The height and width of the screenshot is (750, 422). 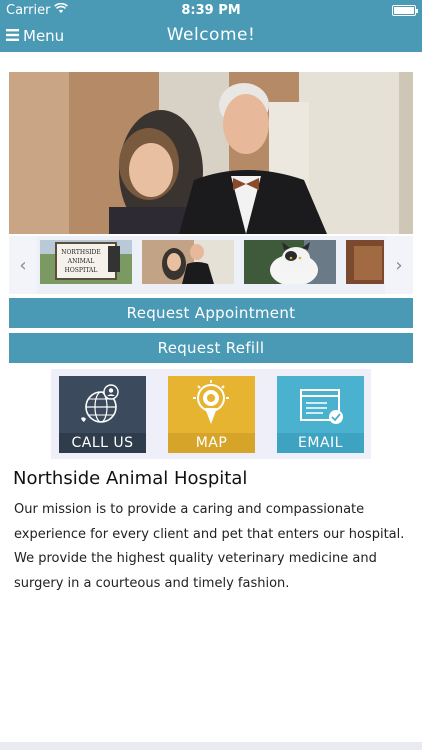 I want to click on thumbnail-cat, so click(x=290, y=262).